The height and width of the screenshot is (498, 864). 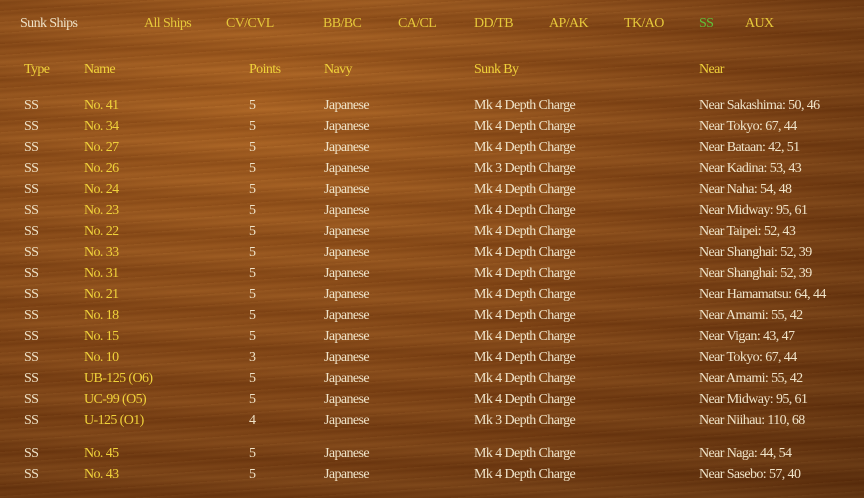 What do you see at coordinates (432, 69) in the screenshot?
I see `table-header: Type Name Points Navy Sunk By Near` at bounding box center [432, 69].